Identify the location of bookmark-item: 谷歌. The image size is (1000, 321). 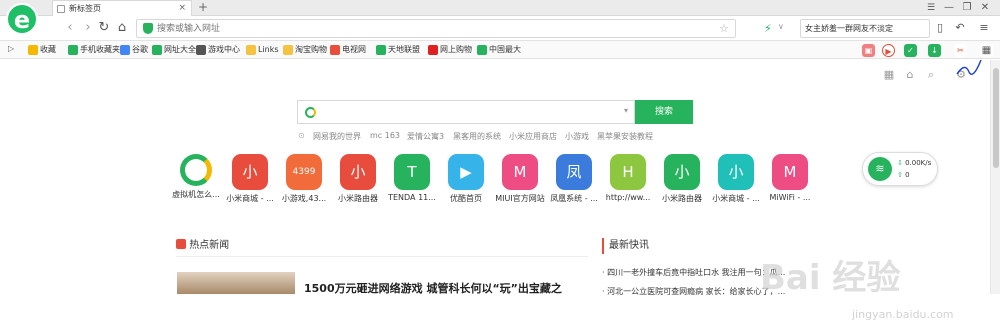
(134, 50).